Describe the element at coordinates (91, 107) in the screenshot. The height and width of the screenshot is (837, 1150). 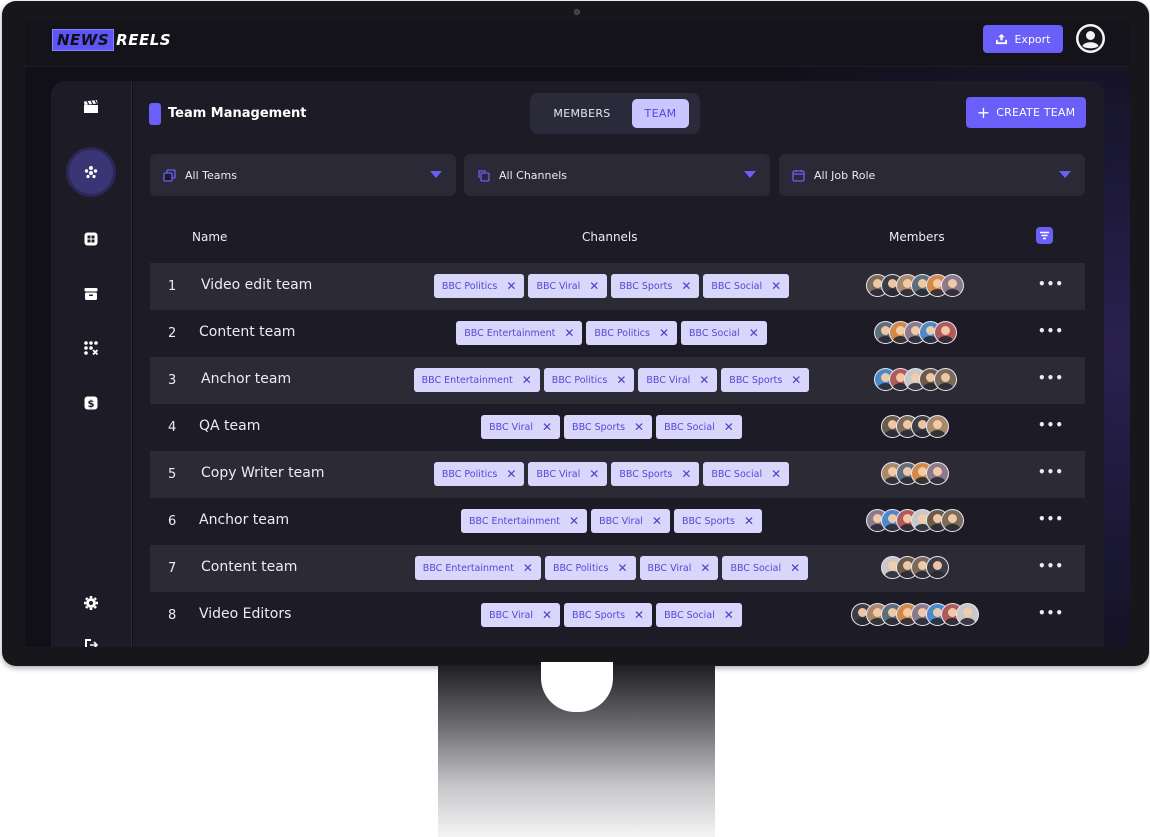
I see `clapperboard-icon` at that location.